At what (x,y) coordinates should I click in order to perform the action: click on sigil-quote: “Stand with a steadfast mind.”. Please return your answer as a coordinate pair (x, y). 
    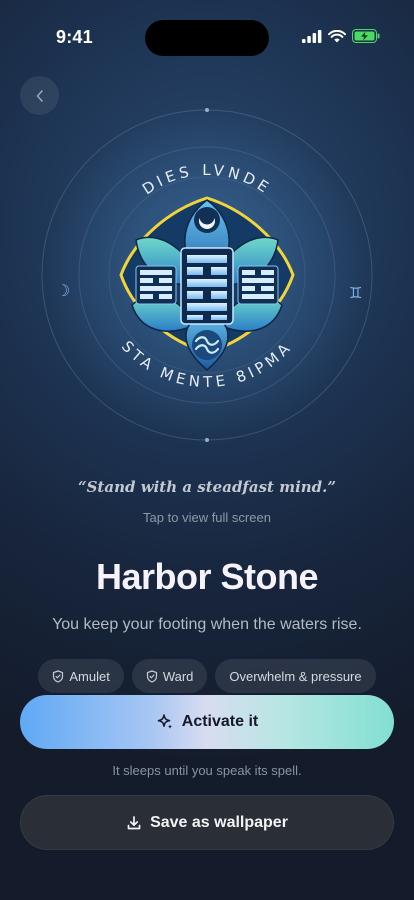
    Looking at the image, I should click on (207, 487).